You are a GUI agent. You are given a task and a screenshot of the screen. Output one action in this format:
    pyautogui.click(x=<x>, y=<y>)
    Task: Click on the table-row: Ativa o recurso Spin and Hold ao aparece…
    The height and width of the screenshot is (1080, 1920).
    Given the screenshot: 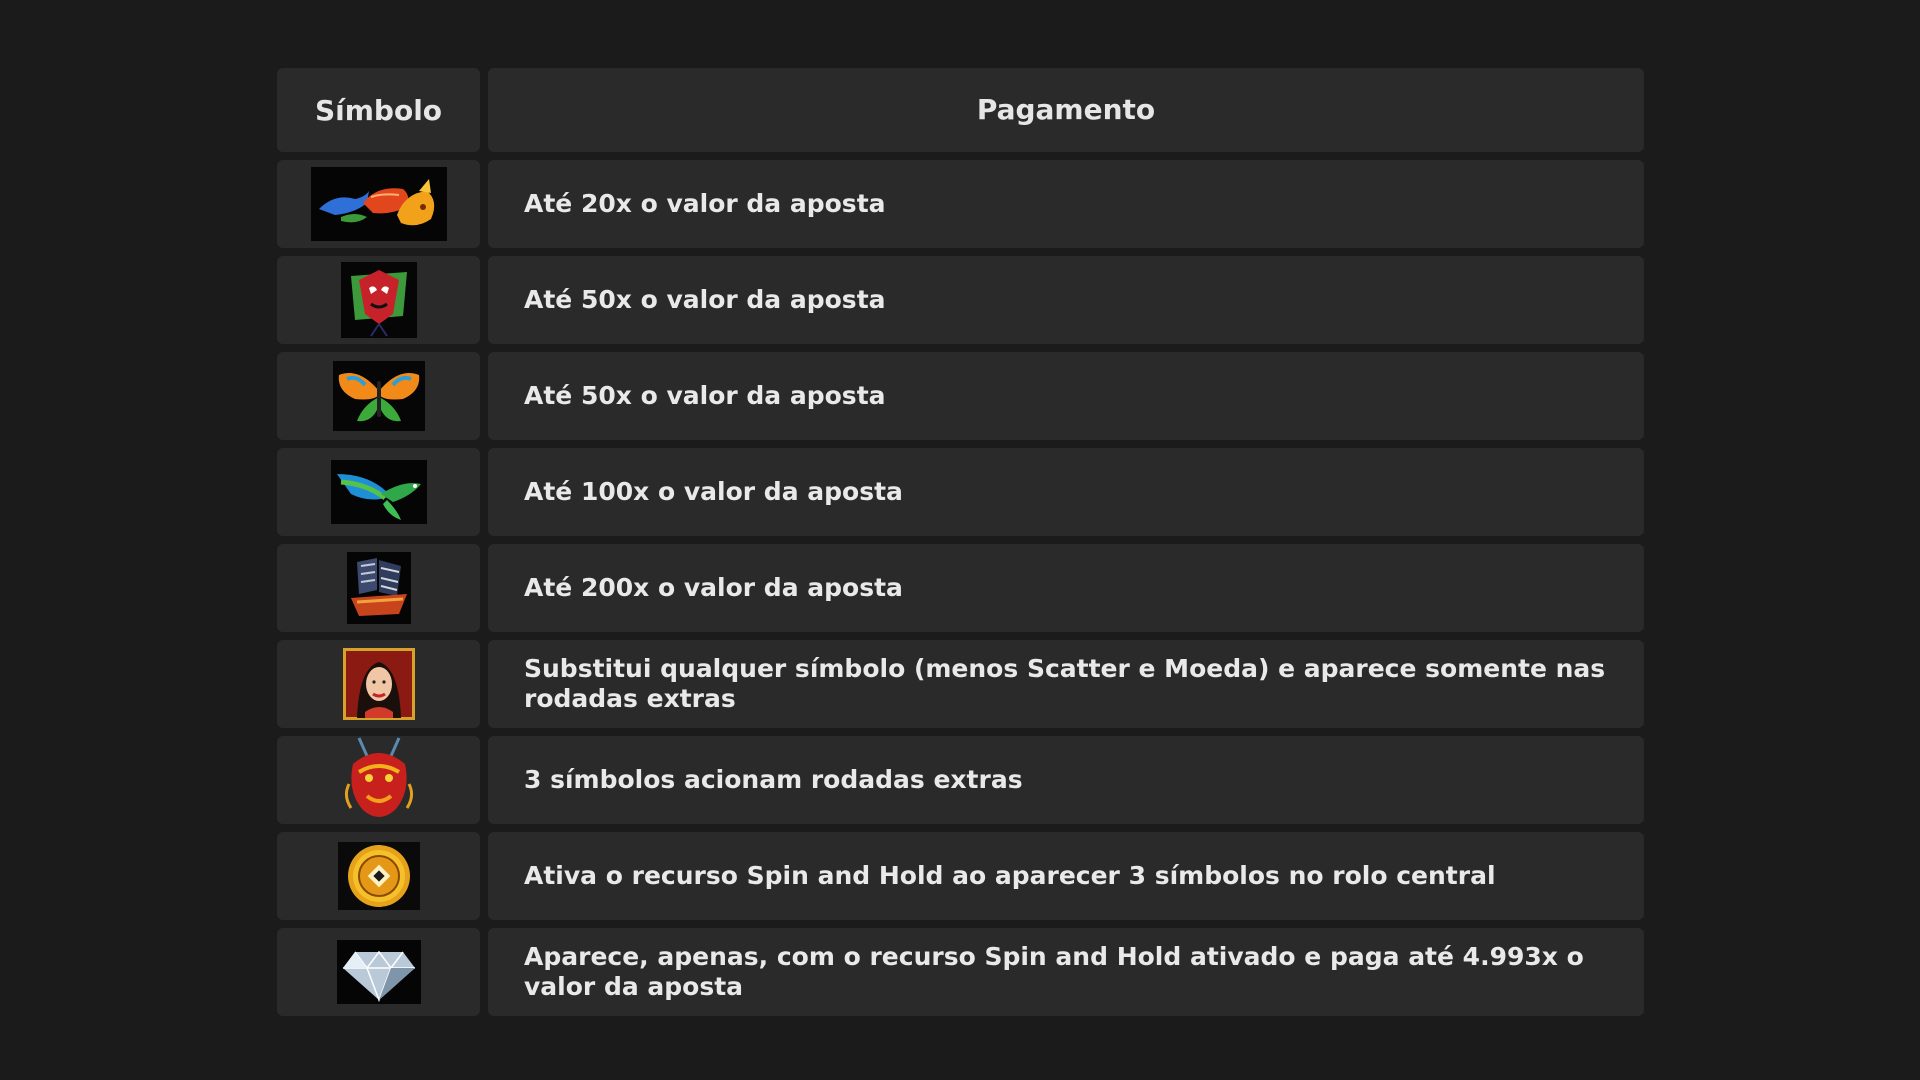 What is the action you would take?
    pyautogui.click(x=960, y=876)
    